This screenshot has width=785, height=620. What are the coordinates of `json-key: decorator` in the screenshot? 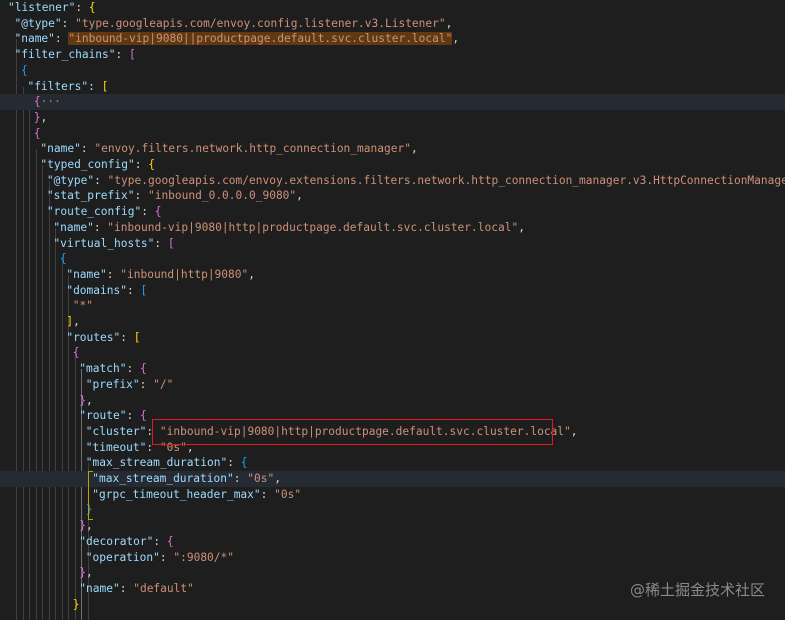 It's located at (116, 541).